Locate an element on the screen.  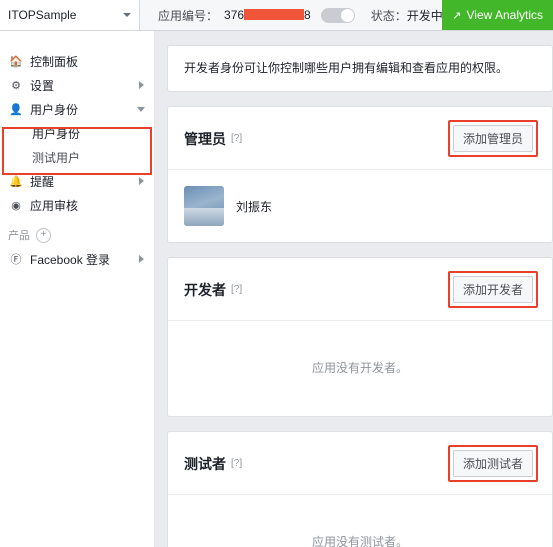
sidebar-subitem-label: 测试用户 is located at coordinates (56, 157).